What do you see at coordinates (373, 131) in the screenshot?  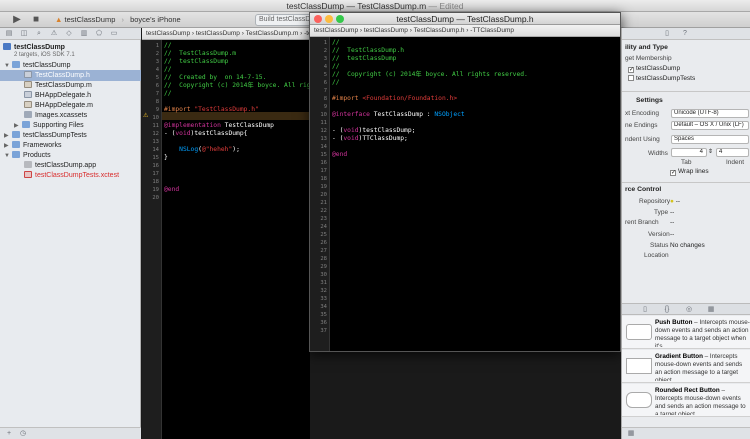 I see `code-line: - (void)testClassDump;` at bounding box center [373, 131].